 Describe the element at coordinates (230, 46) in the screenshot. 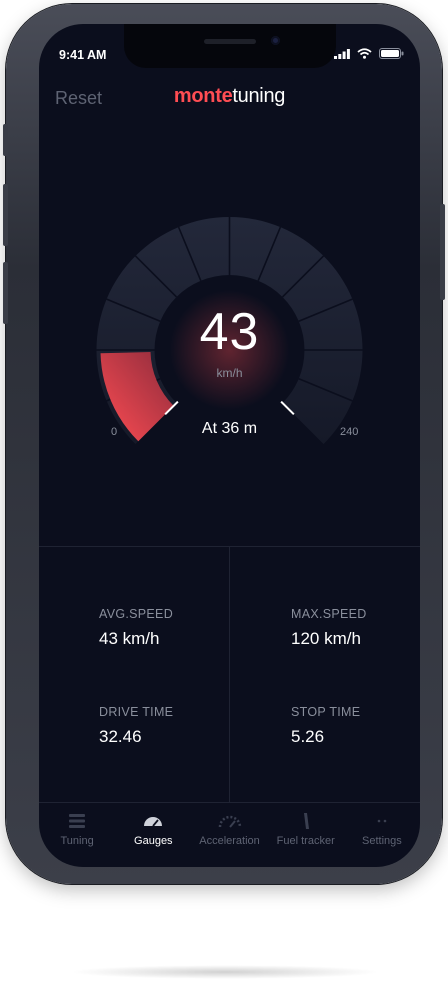

I see `notch` at that location.